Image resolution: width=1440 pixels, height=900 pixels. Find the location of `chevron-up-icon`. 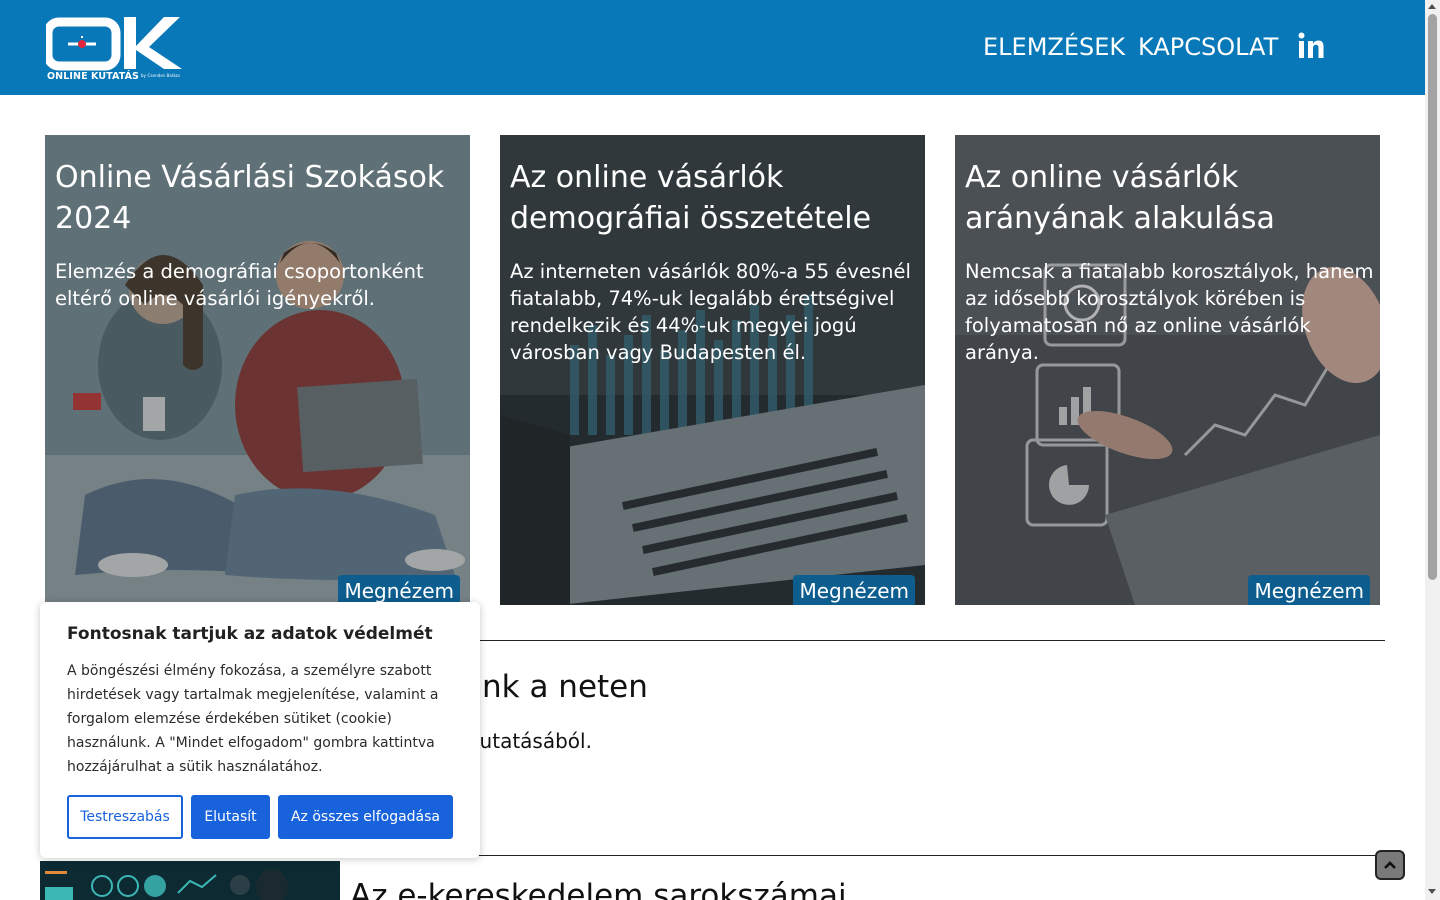

chevron-up-icon is located at coordinates (1390, 865).